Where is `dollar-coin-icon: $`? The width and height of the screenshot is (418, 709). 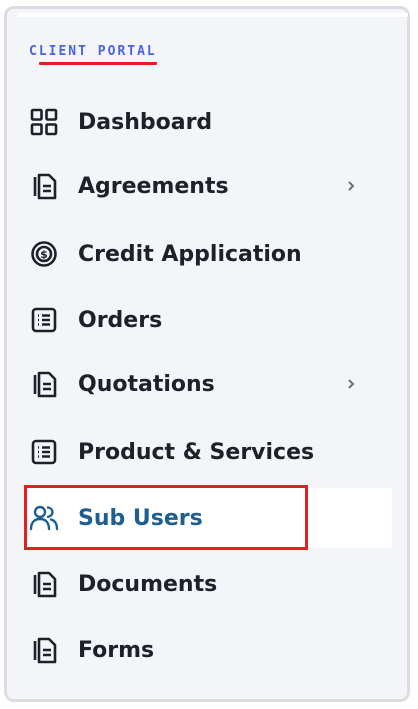
dollar-coin-icon: $ is located at coordinates (44, 254).